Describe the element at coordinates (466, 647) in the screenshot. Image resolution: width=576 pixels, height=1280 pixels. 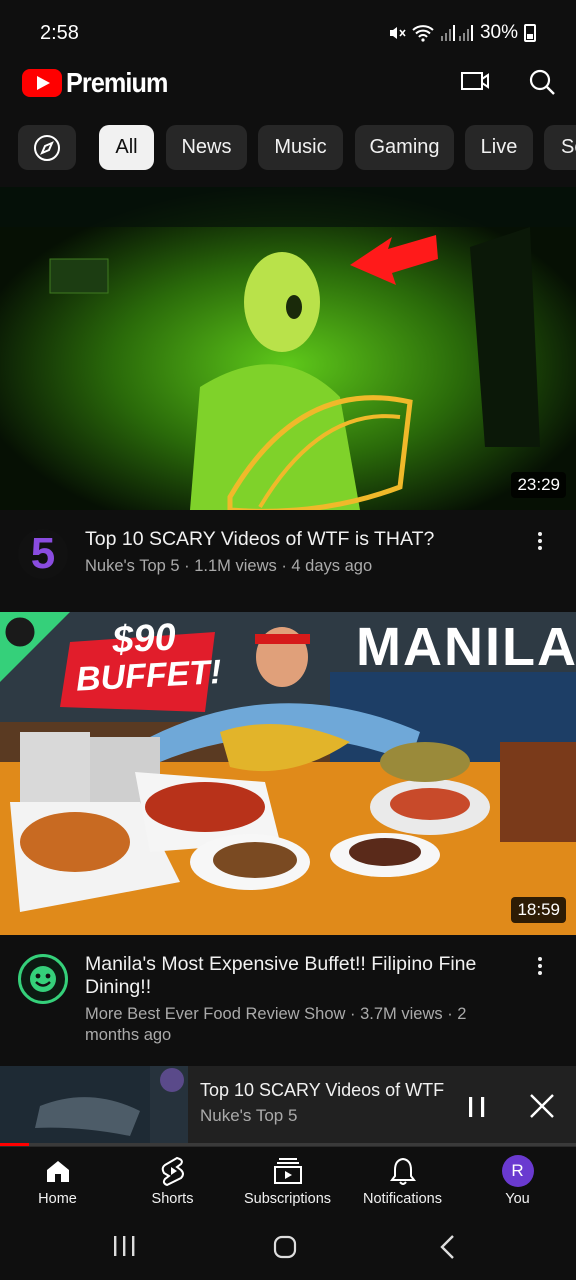
I see `overlay-city: MANILA` at that location.